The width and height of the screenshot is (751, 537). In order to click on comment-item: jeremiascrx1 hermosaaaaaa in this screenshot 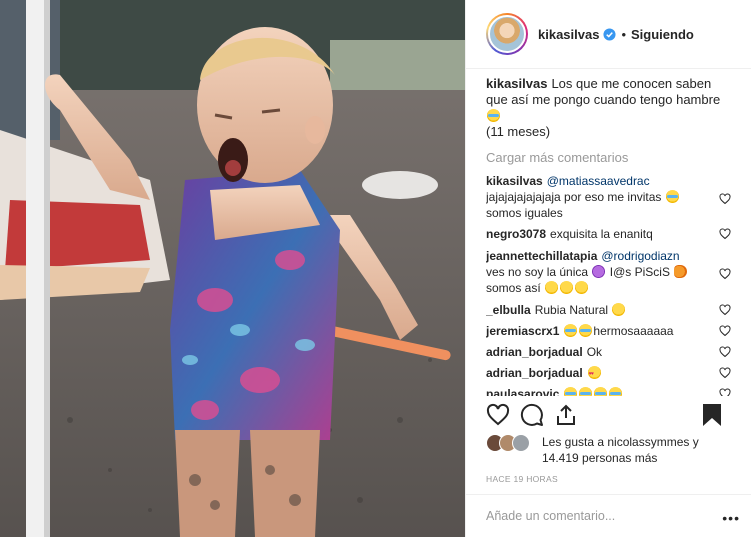, I will do `click(608, 331)`.